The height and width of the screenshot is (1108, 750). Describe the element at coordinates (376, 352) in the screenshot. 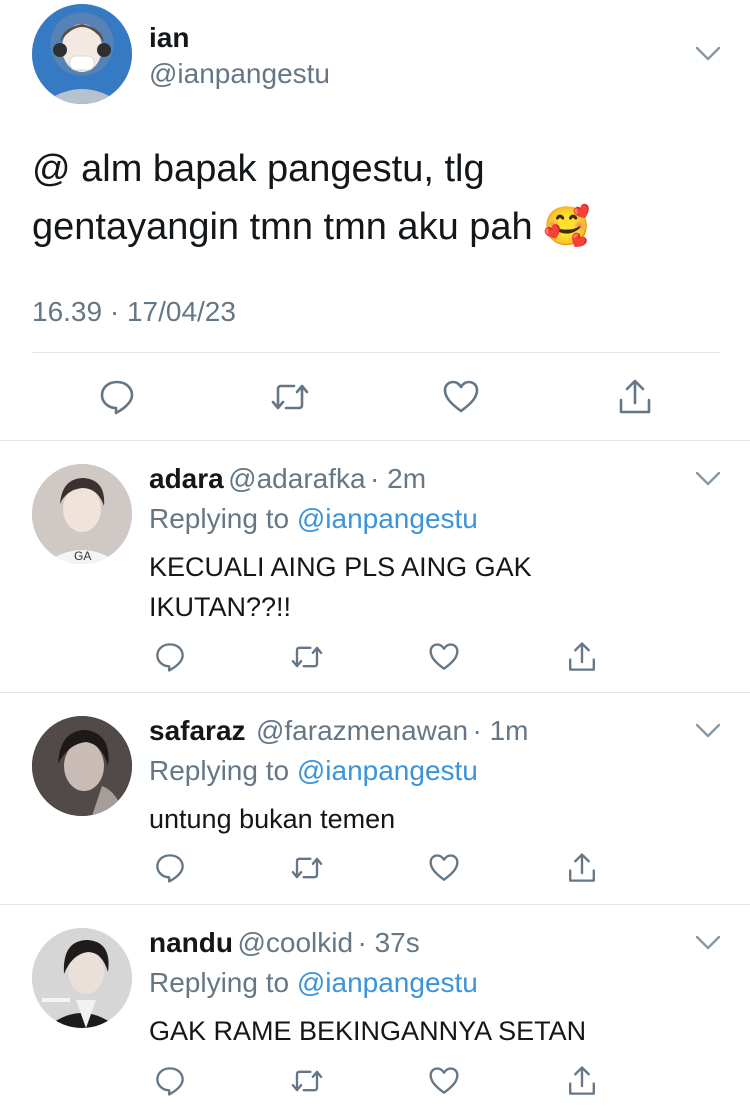

I see `timestamp-divider` at that location.